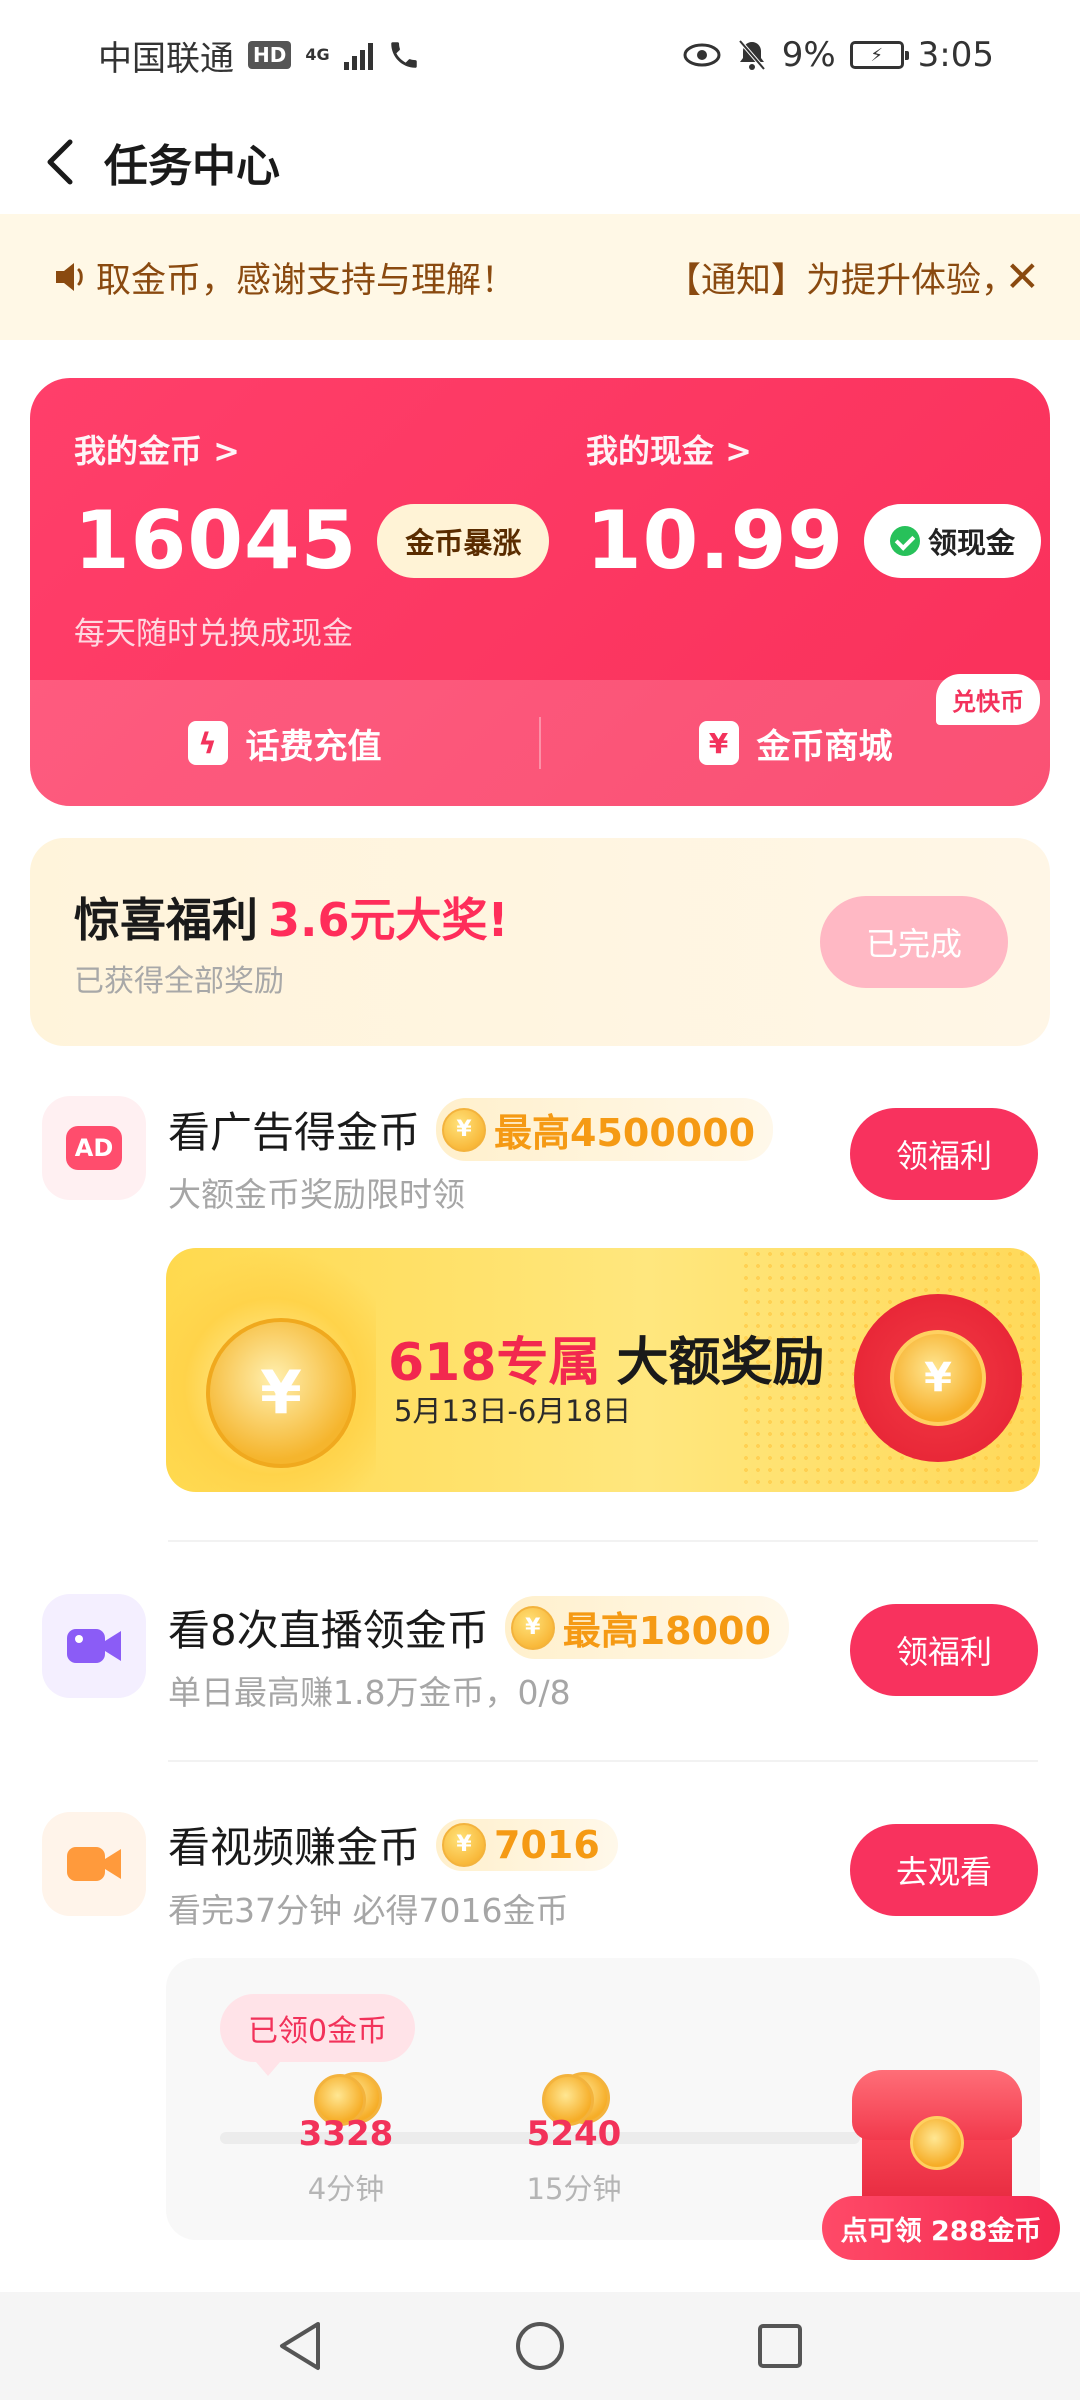  Describe the element at coordinates (346, 2189) in the screenshot. I see `milestone-label: 4分钟` at that location.